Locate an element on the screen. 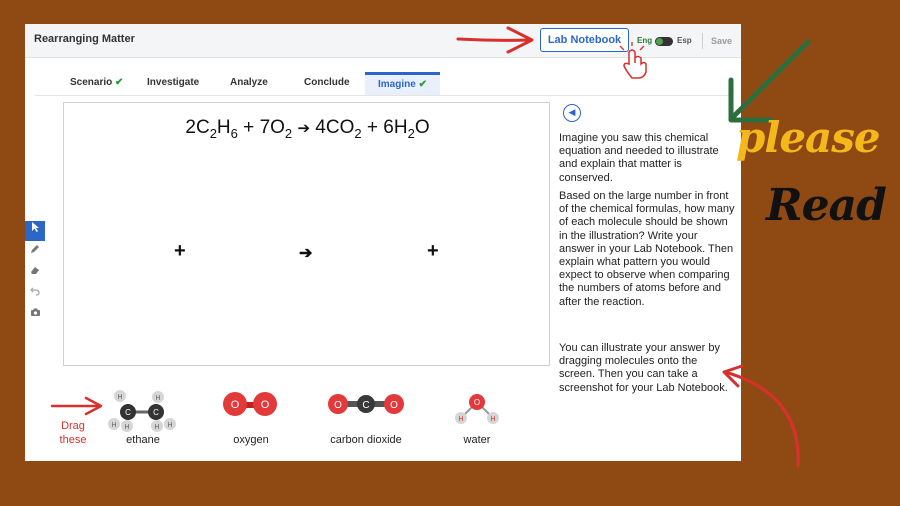 The width and height of the screenshot is (900, 506). curved-red-arrow-icon is located at coordinates (761, 416).